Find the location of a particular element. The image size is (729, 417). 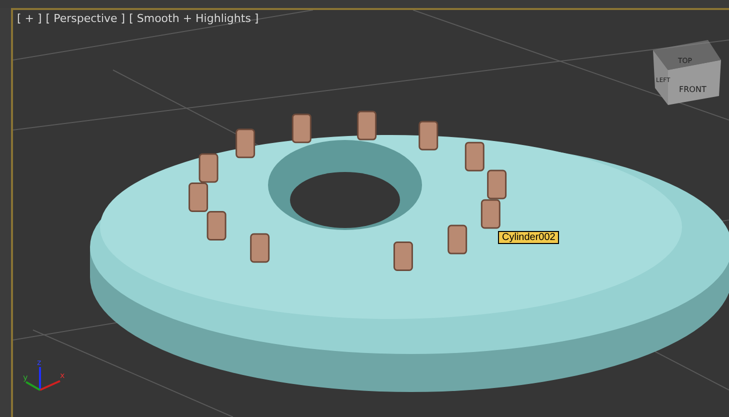

object-tooltip: Cylinder002 is located at coordinates (529, 237).